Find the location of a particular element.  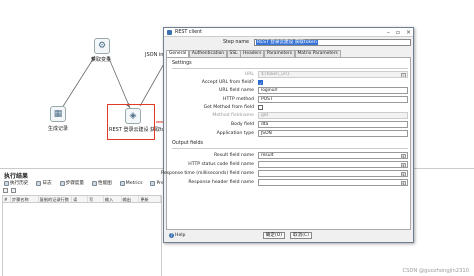

method-fieldname-select: get is located at coordinates (333, 115).